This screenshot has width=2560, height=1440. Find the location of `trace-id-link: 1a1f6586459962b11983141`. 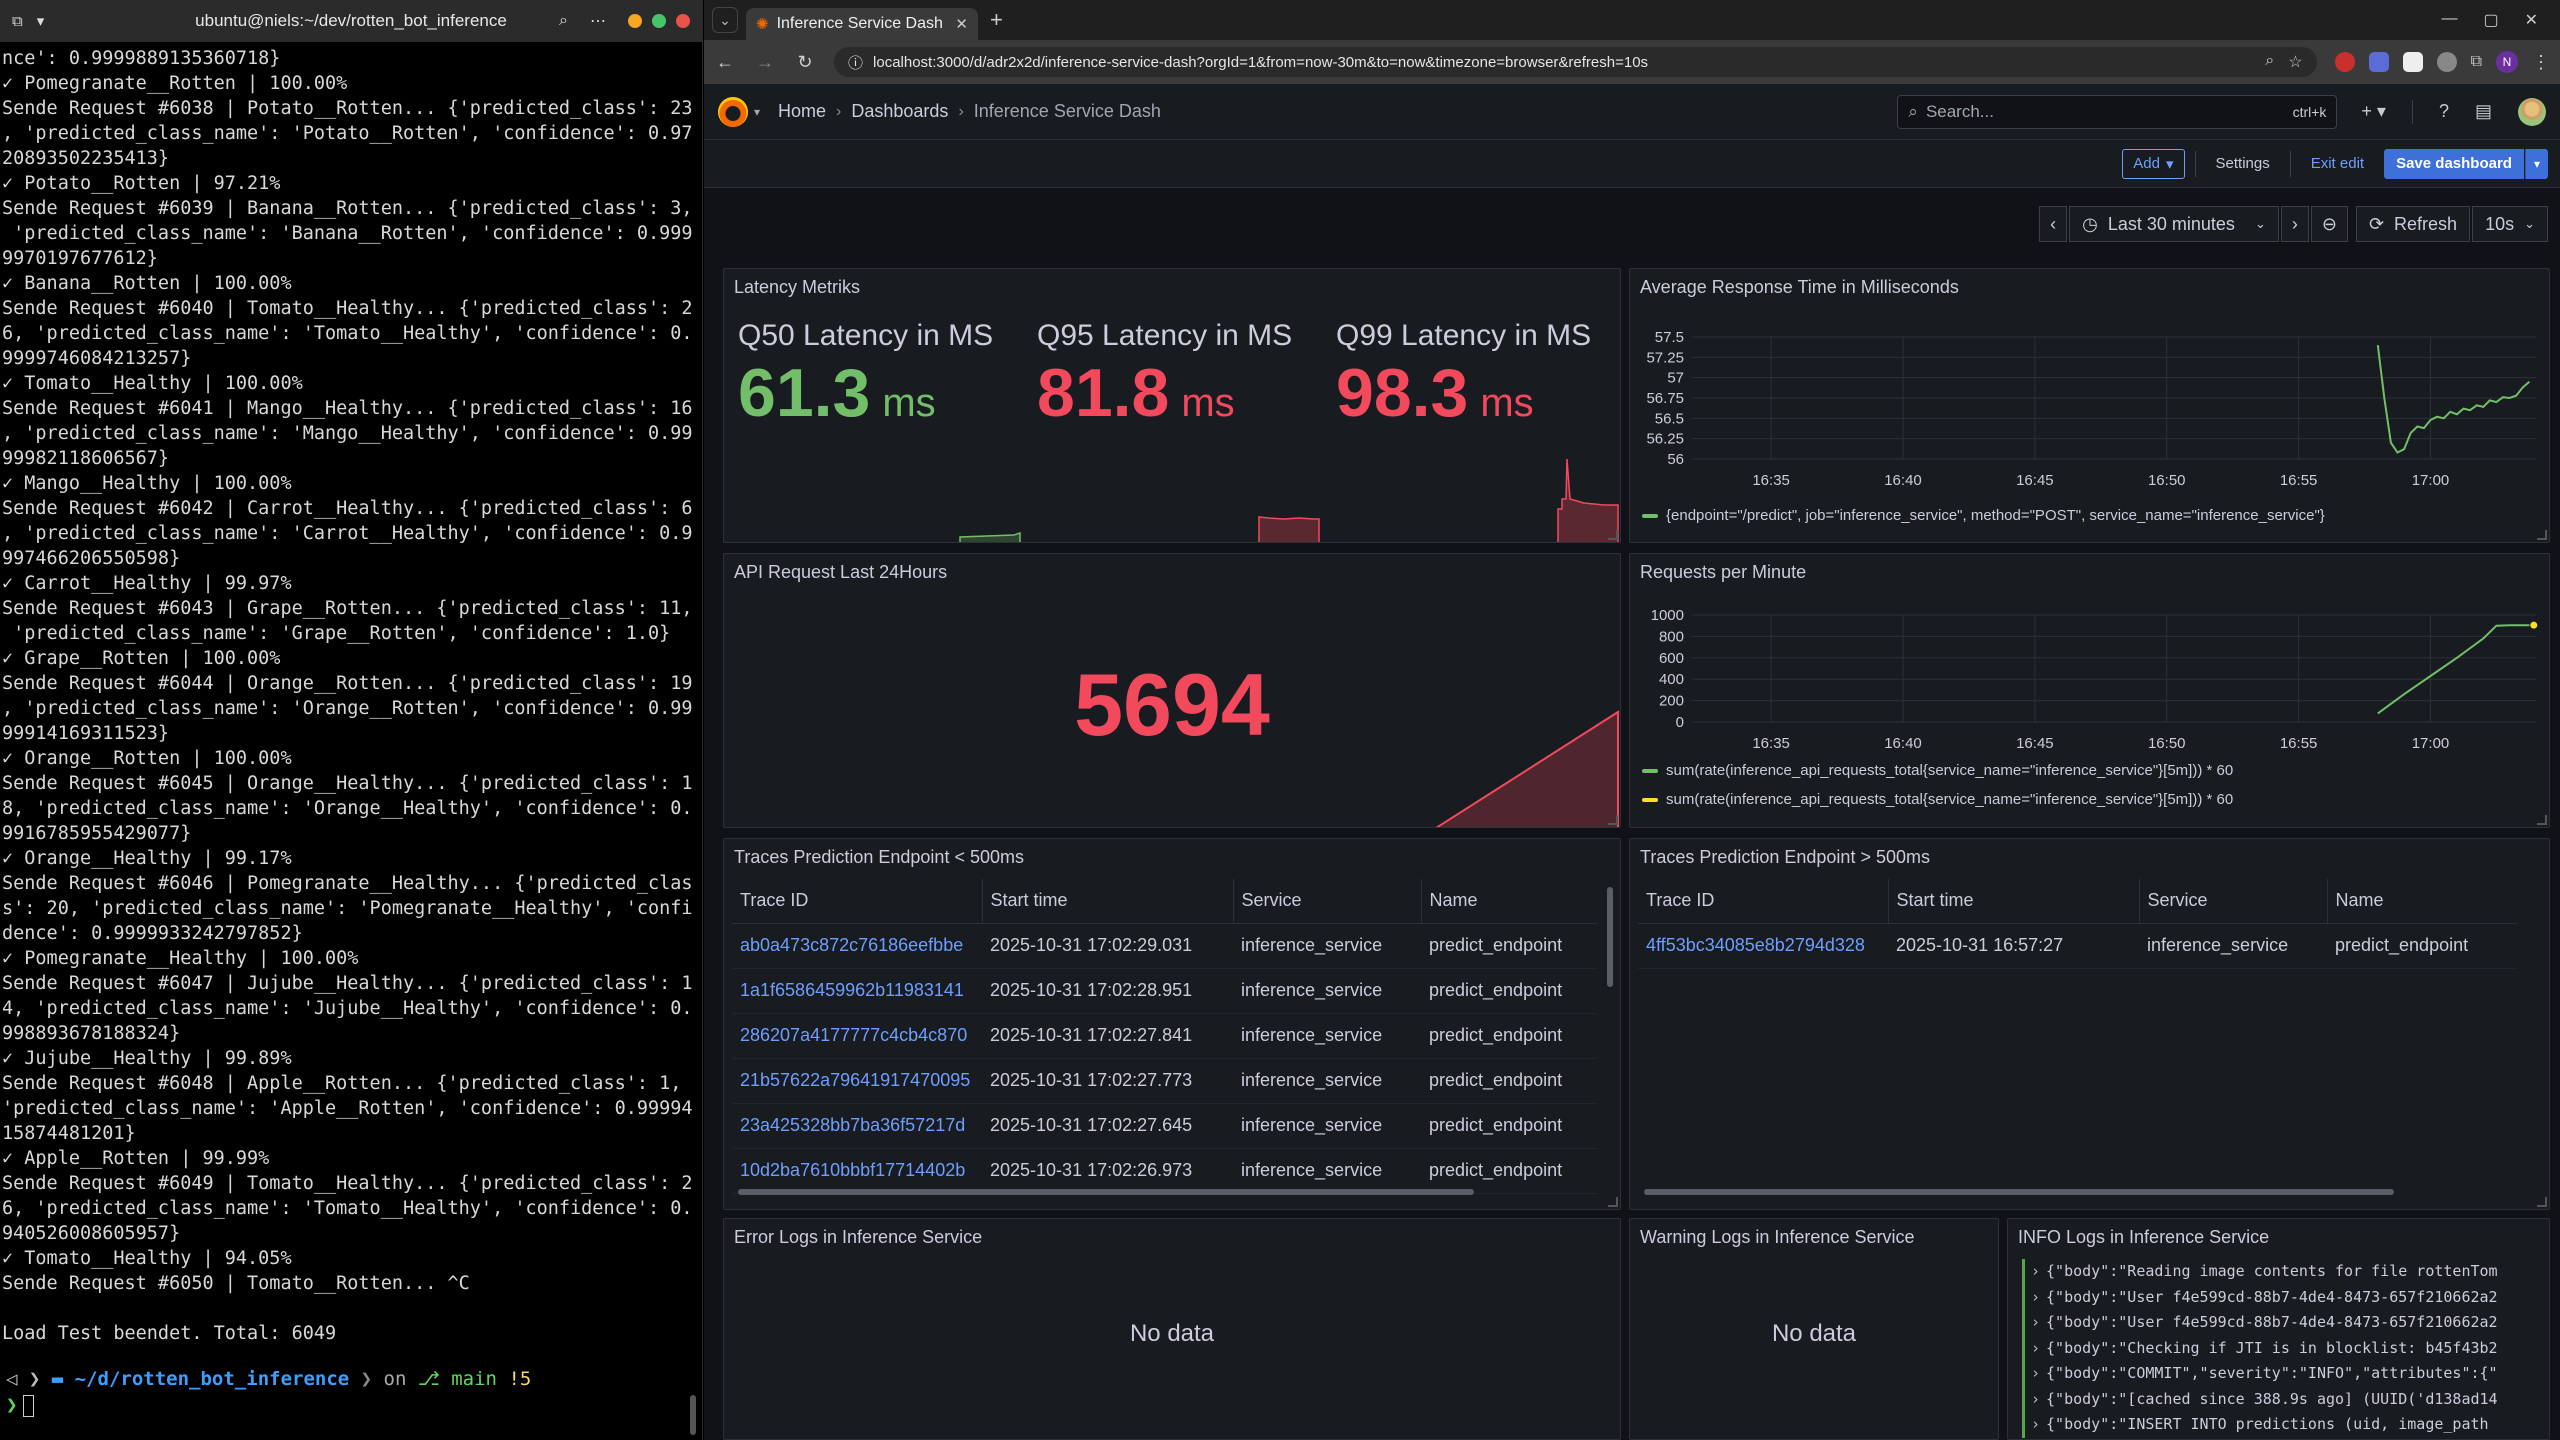

trace-id-link: 1a1f6586459962b11983141 is located at coordinates (857, 991).